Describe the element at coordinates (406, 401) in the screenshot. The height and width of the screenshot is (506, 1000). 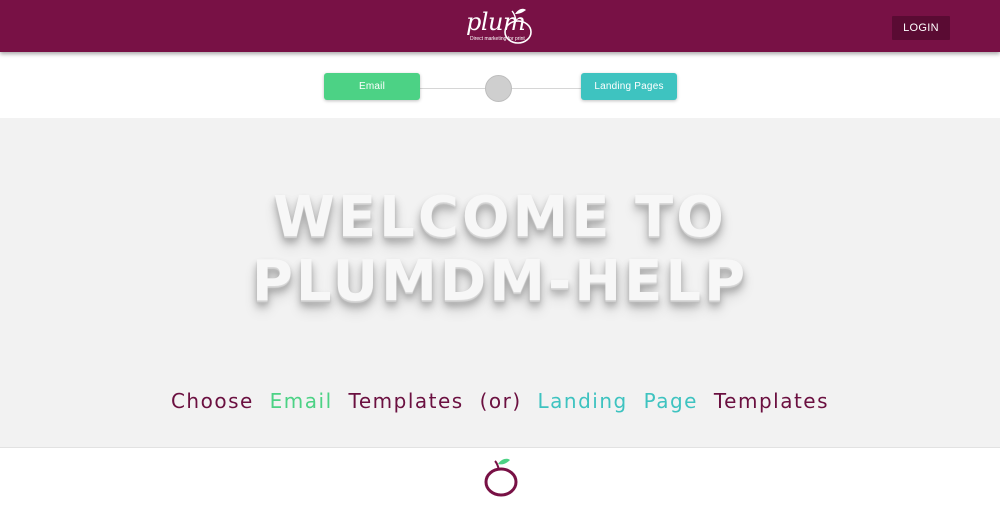
I see `templates-word: Templates` at that location.